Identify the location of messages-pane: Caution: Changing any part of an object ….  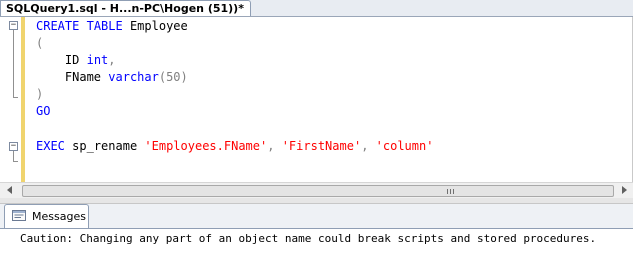
(316, 242).